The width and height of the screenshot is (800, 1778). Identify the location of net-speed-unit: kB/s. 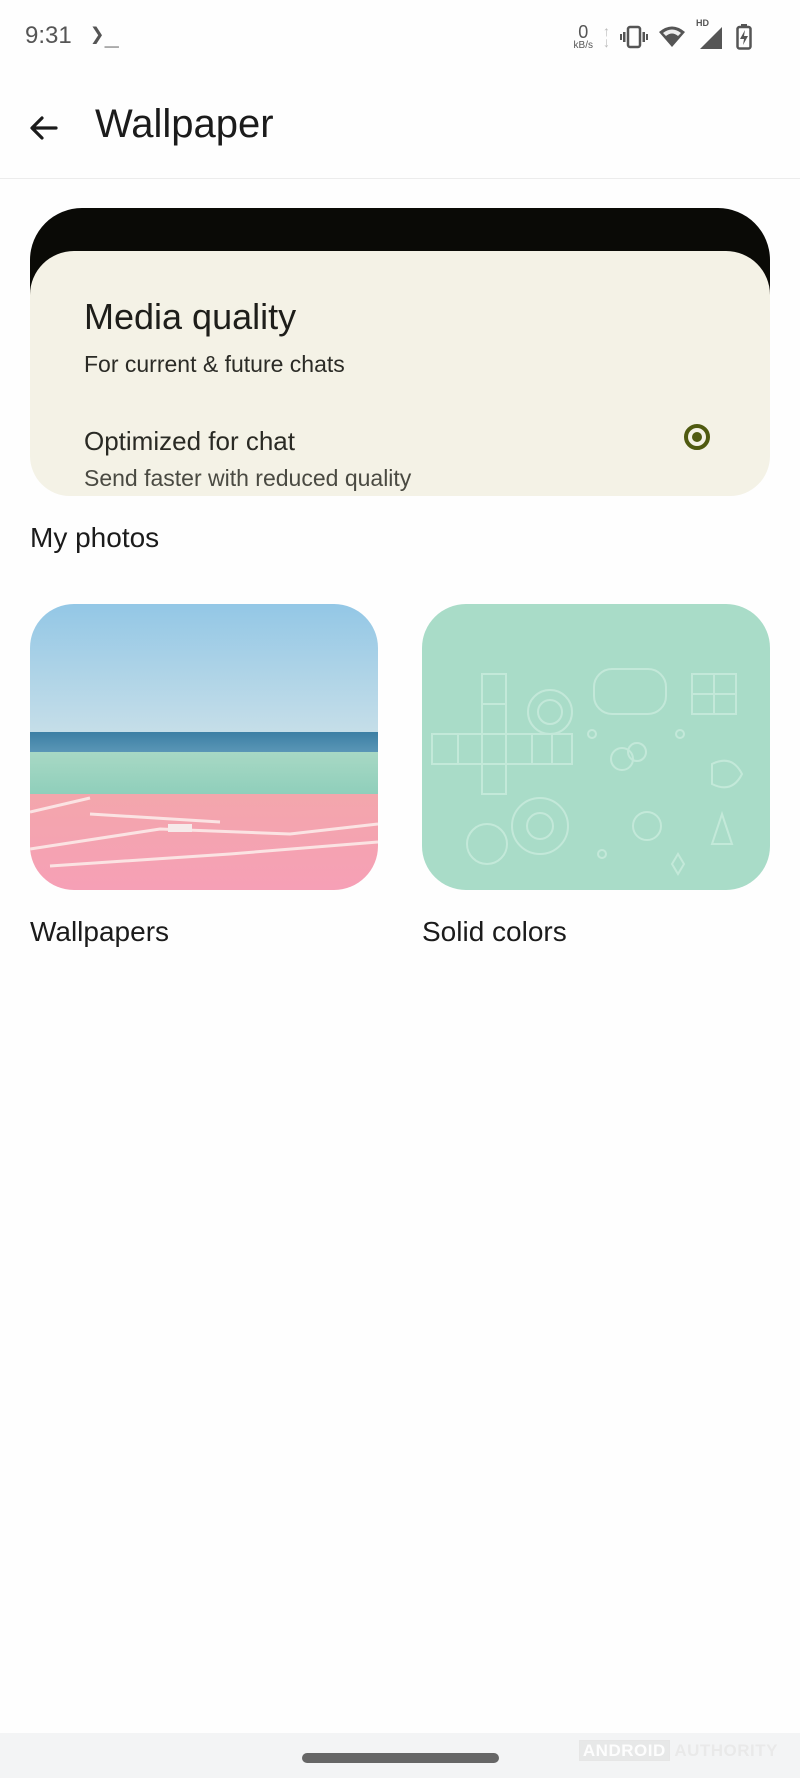
(583, 45).